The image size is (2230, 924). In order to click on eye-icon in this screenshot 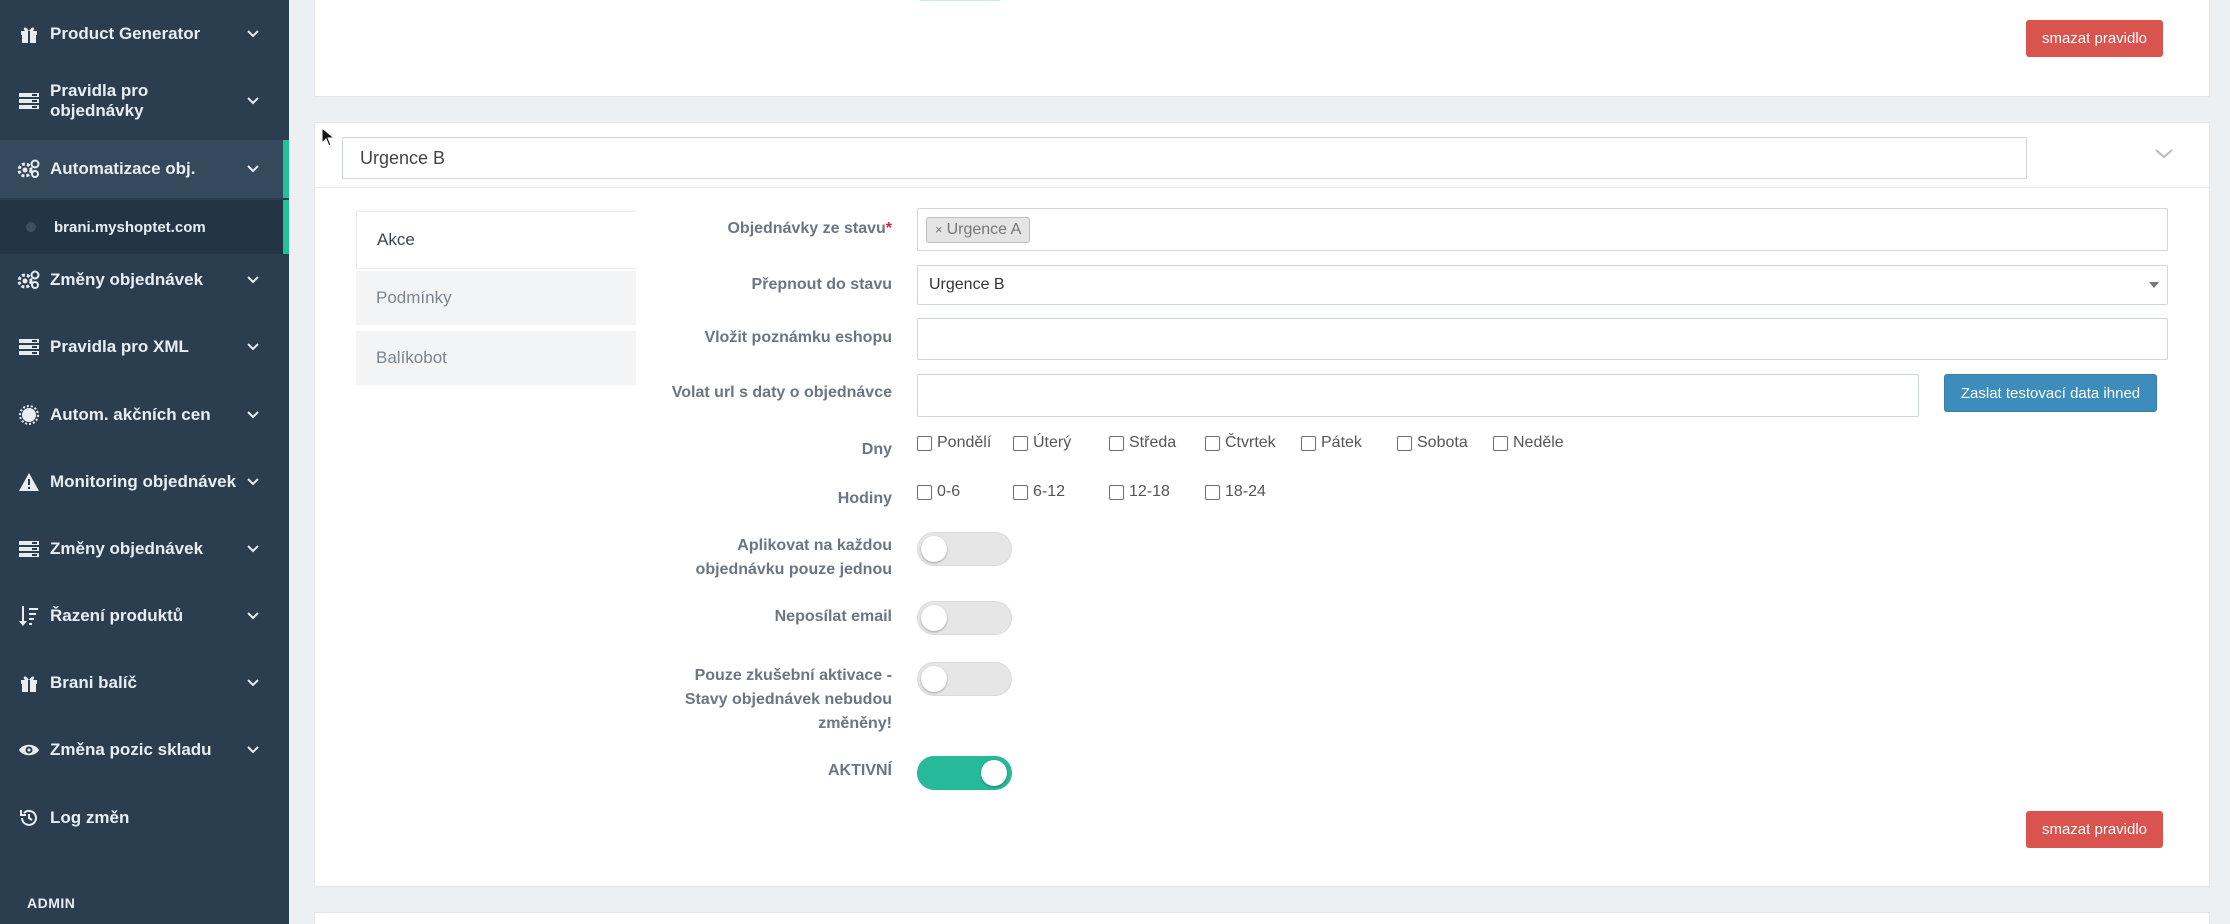, I will do `click(29, 750)`.